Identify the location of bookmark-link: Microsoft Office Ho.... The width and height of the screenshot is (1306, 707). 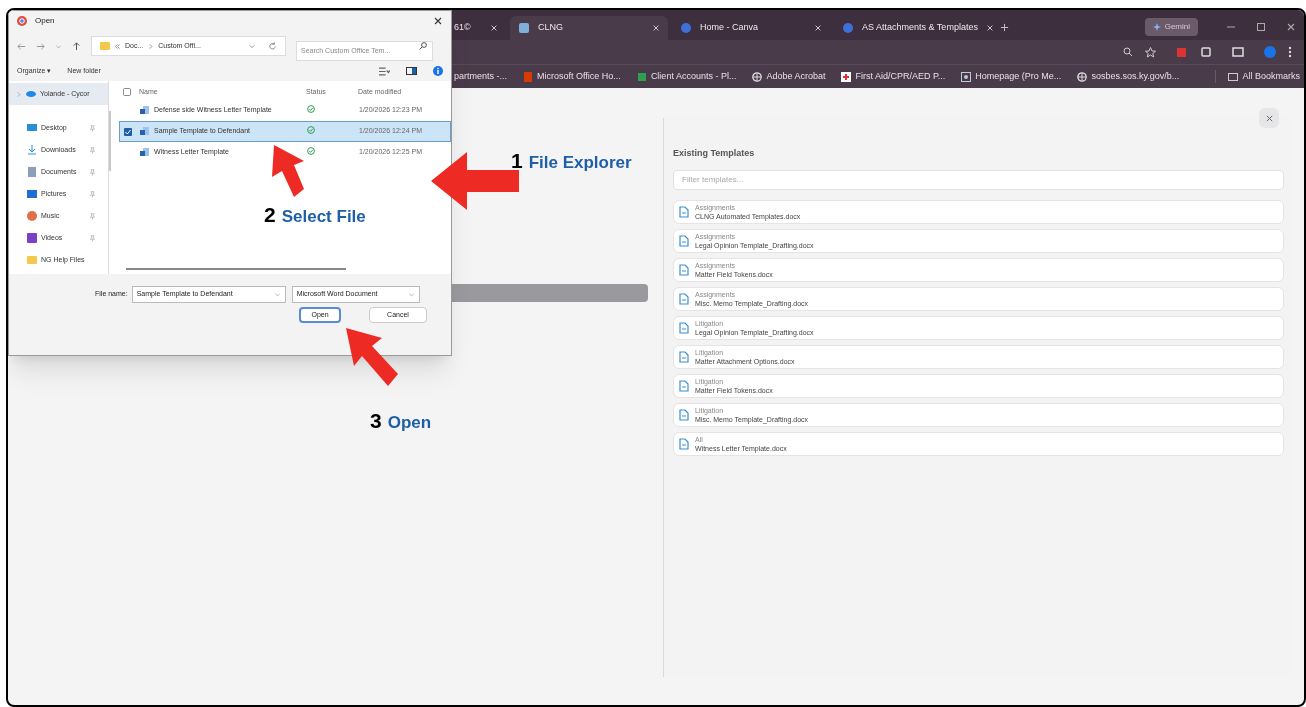
(579, 76).